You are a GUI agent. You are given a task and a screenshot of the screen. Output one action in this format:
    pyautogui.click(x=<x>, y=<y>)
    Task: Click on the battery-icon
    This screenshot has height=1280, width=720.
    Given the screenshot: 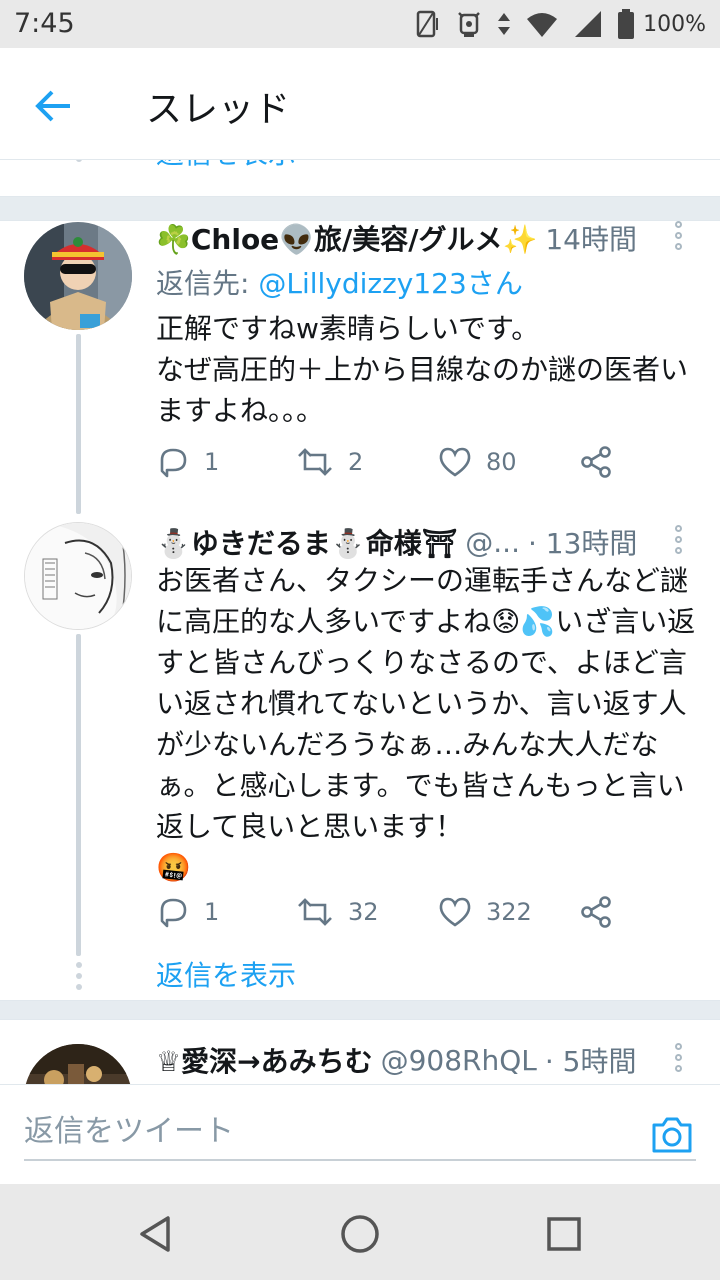 What is the action you would take?
    pyautogui.click(x=626, y=24)
    